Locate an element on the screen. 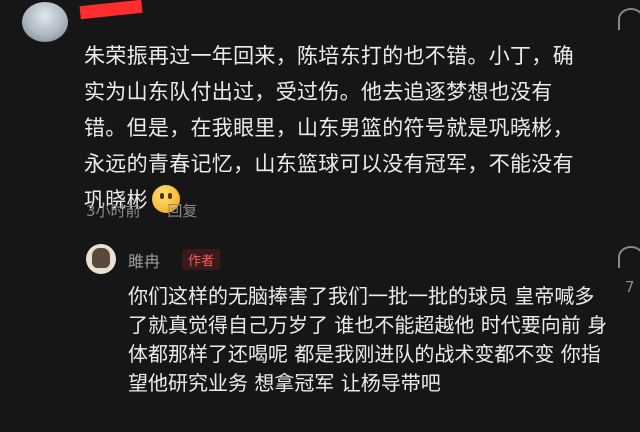 The width and height of the screenshot is (640, 432). like-count: 7 is located at coordinates (630, 287).